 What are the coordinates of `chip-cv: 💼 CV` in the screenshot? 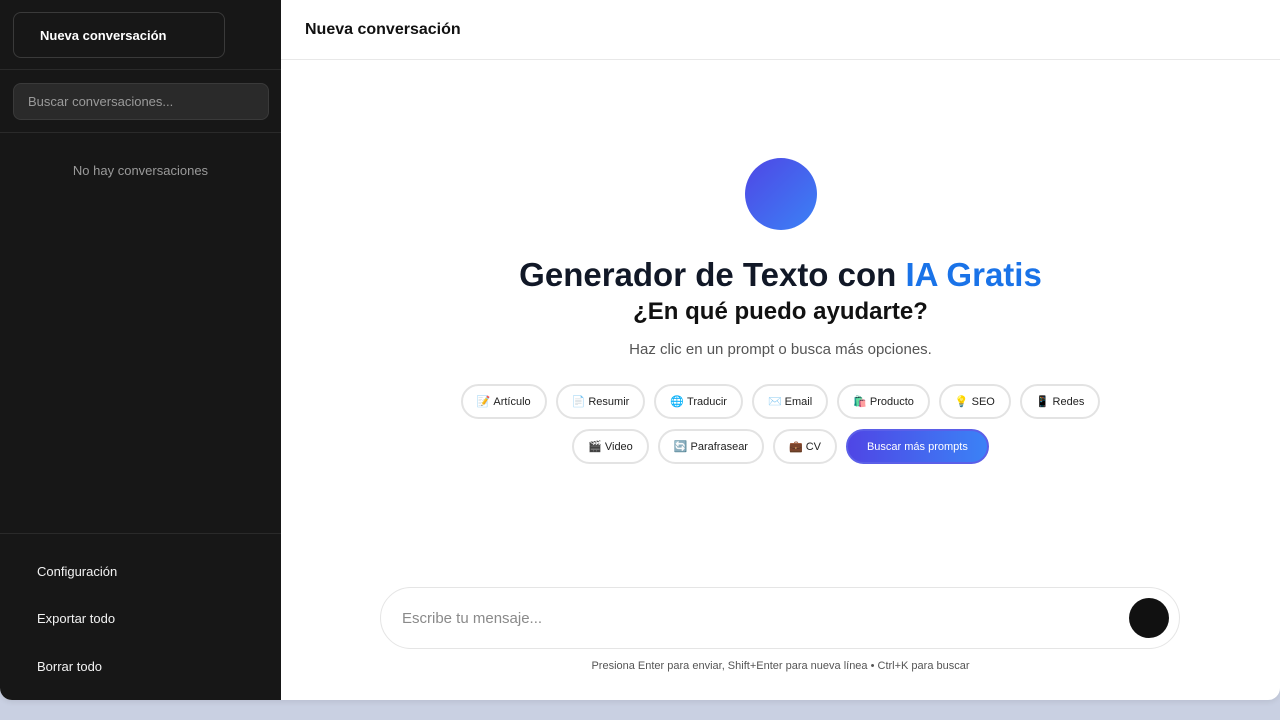 It's located at (804, 446).